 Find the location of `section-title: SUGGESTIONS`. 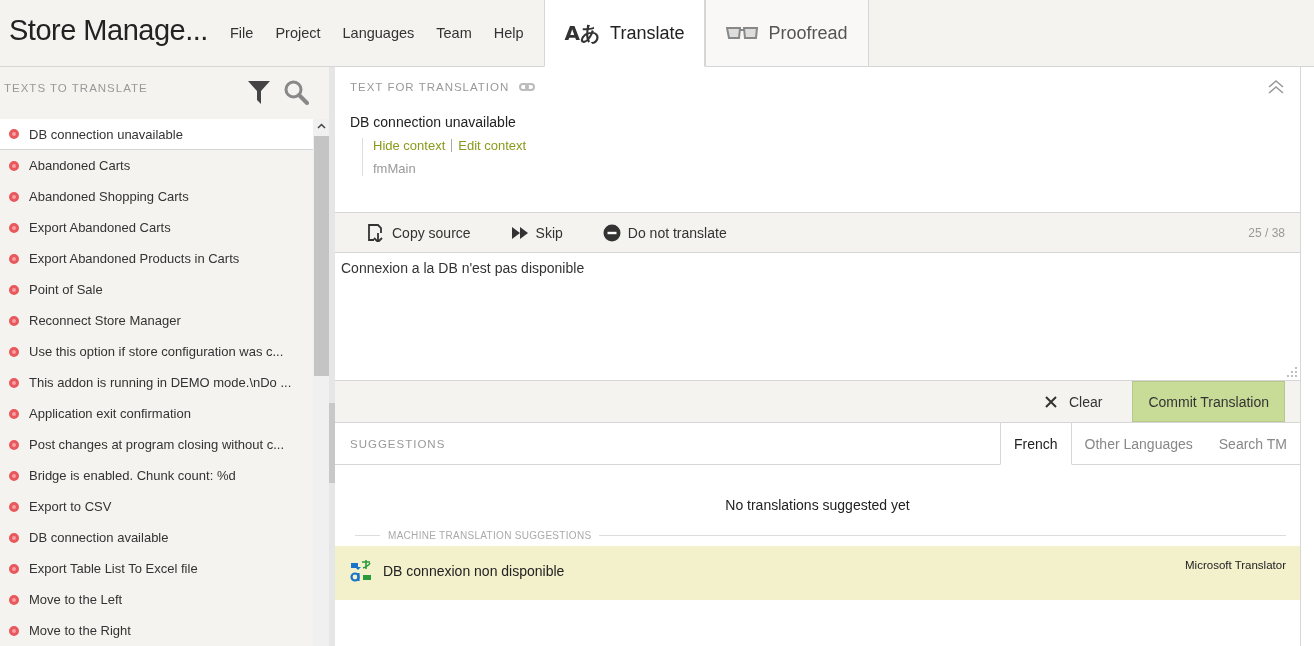

section-title: SUGGESTIONS is located at coordinates (398, 443).